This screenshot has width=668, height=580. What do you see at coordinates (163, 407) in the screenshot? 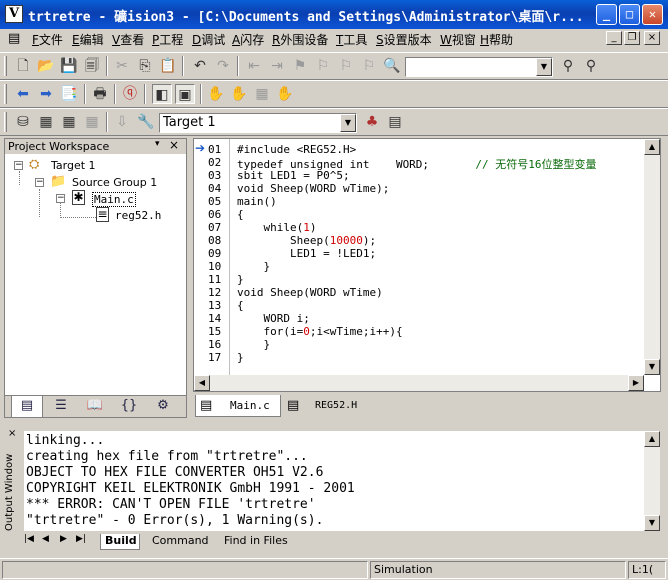
I see `templates-tab-icon: ⚙` at bounding box center [163, 407].